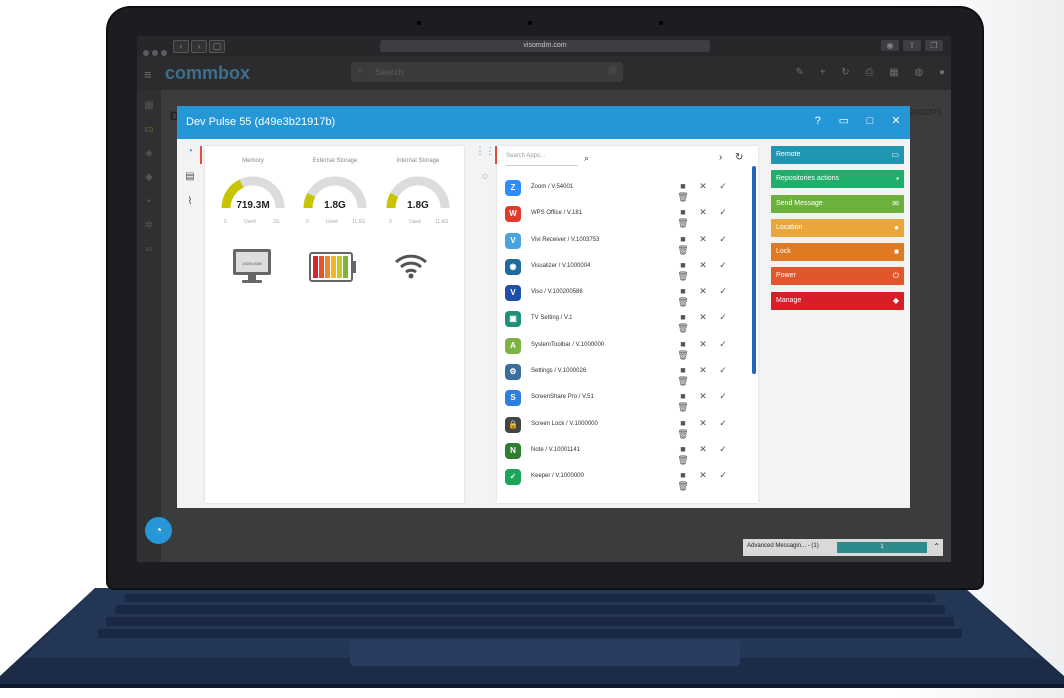 The width and height of the screenshot is (1064, 698). Describe the element at coordinates (335, 205) in the screenshot. I see `gauge-value: 1.8G` at that location.